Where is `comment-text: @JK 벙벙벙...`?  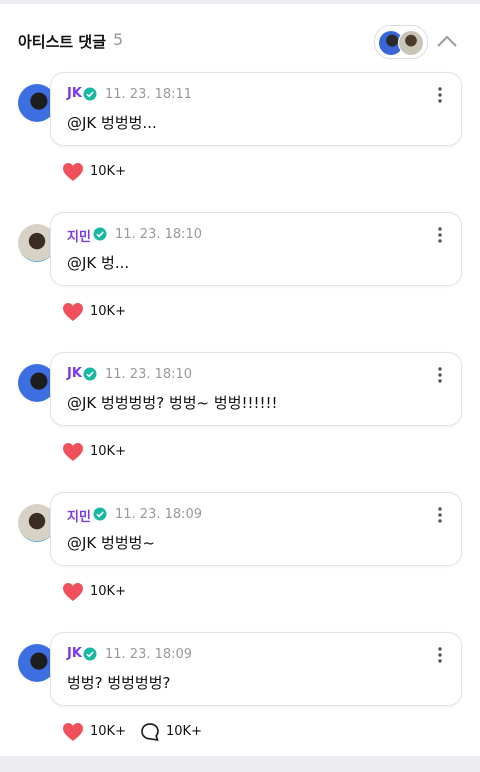 comment-text: @JK 벙벙벙... is located at coordinates (112, 123).